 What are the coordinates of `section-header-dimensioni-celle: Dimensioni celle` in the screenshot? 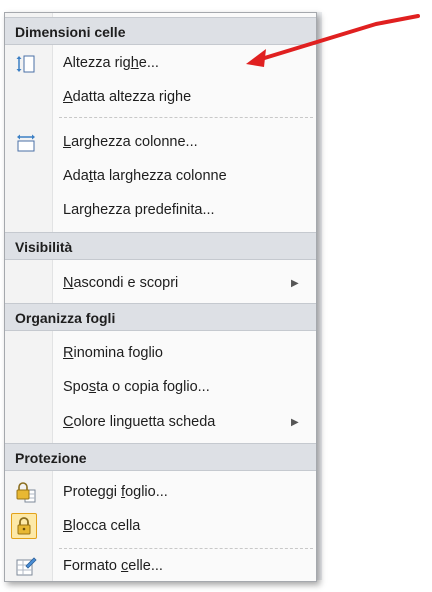 It's located at (160, 31).